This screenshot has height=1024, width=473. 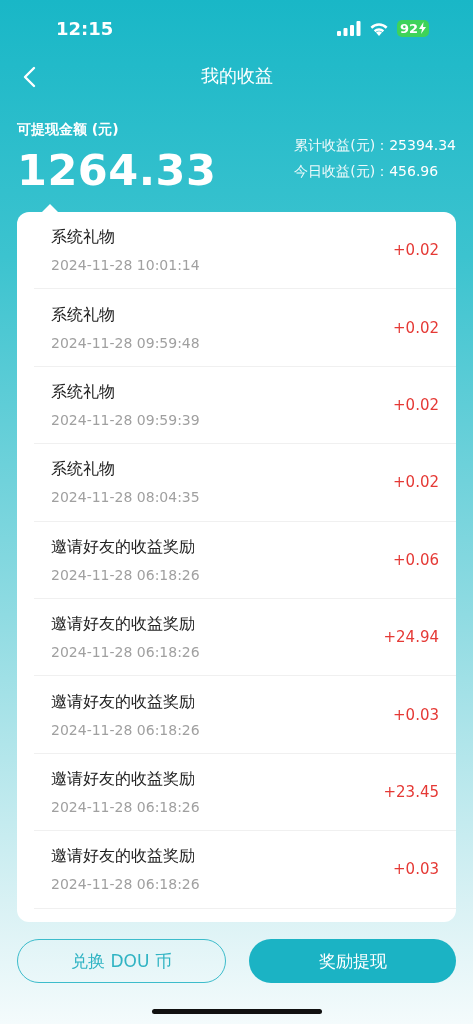 I want to click on stat-label: 今日收益(元)：, so click(x=342, y=172).